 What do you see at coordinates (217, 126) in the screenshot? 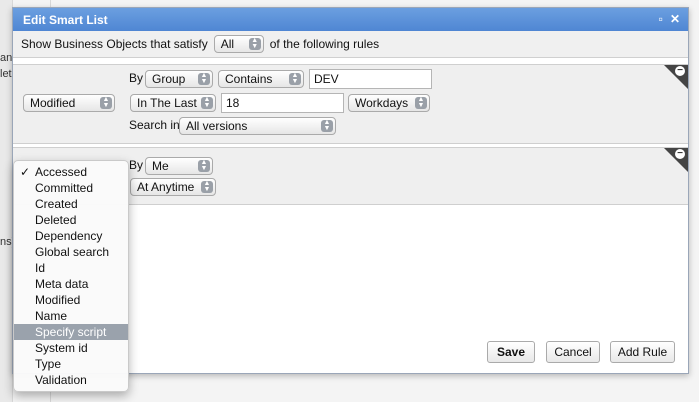
I see `search-in-value: All versions` at bounding box center [217, 126].